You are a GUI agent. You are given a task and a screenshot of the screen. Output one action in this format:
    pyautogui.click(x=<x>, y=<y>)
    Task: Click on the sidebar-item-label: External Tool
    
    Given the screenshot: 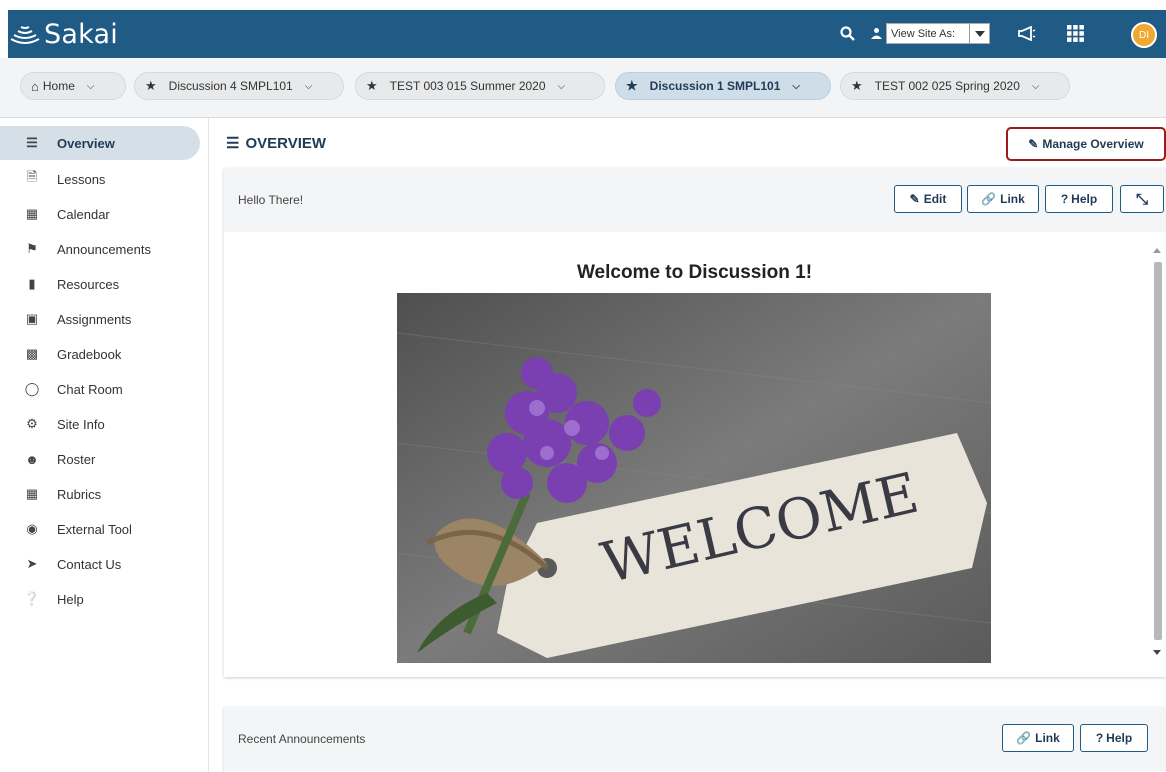 What is the action you would take?
    pyautogui.click(x=94, y=529)
    